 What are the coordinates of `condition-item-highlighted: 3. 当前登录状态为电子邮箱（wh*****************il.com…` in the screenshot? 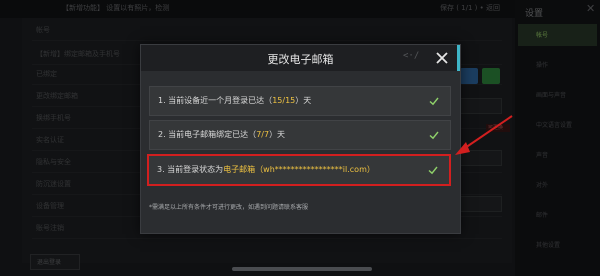 It's located at (299, 170).